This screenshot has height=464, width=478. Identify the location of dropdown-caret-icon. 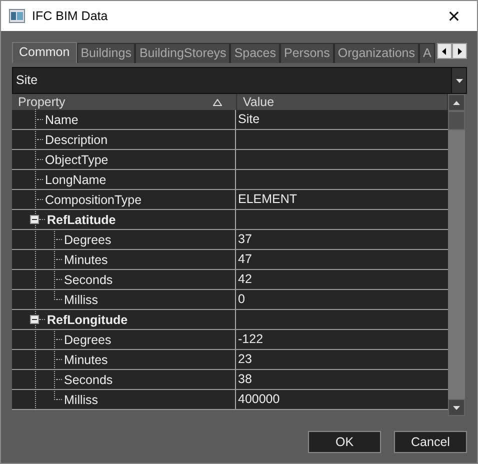
(459, 80).